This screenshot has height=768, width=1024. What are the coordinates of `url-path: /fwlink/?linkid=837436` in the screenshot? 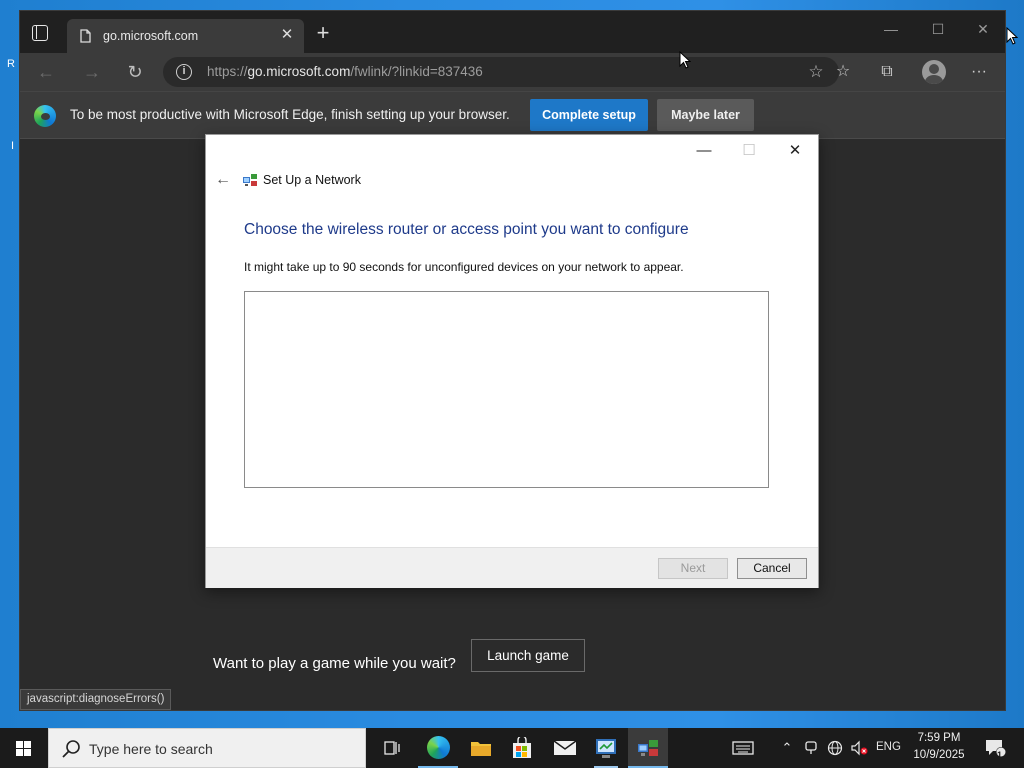 It's located at (416, 71).